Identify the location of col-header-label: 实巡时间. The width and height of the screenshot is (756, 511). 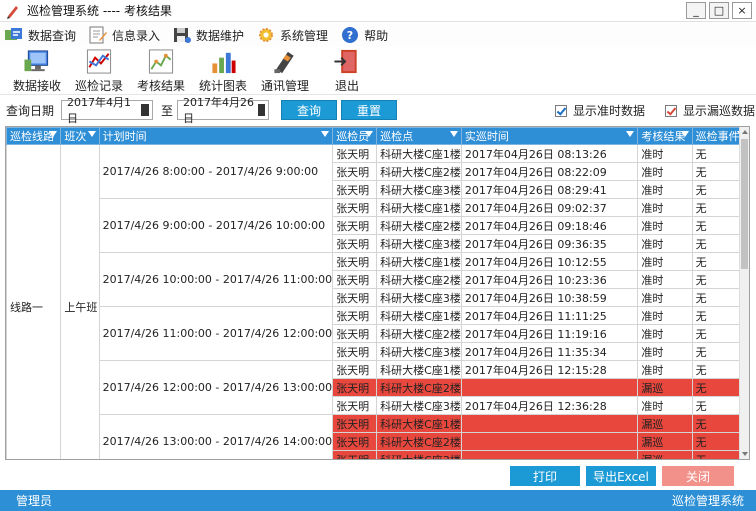
(486, 136).